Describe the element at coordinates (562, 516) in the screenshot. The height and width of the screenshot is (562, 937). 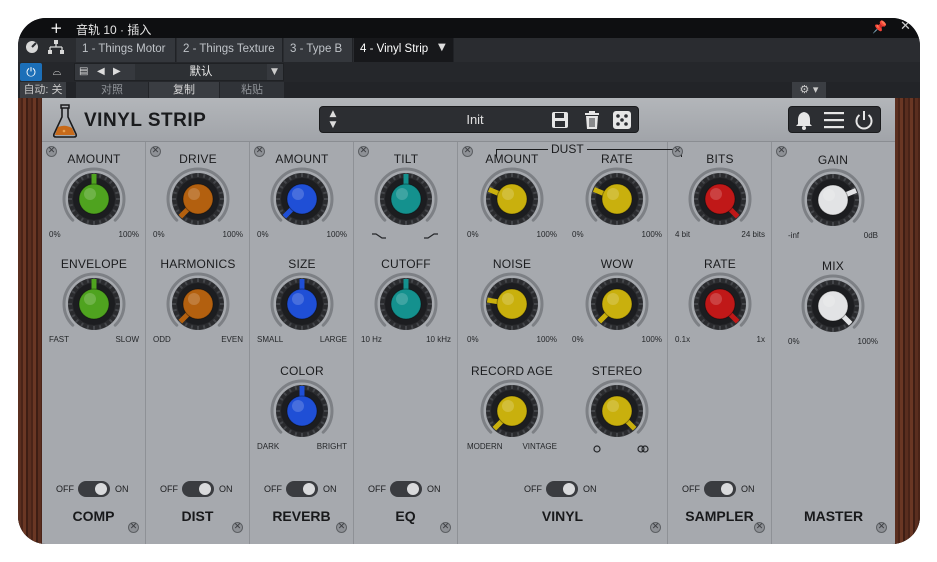
I see `module-name: VINYL` at that location.